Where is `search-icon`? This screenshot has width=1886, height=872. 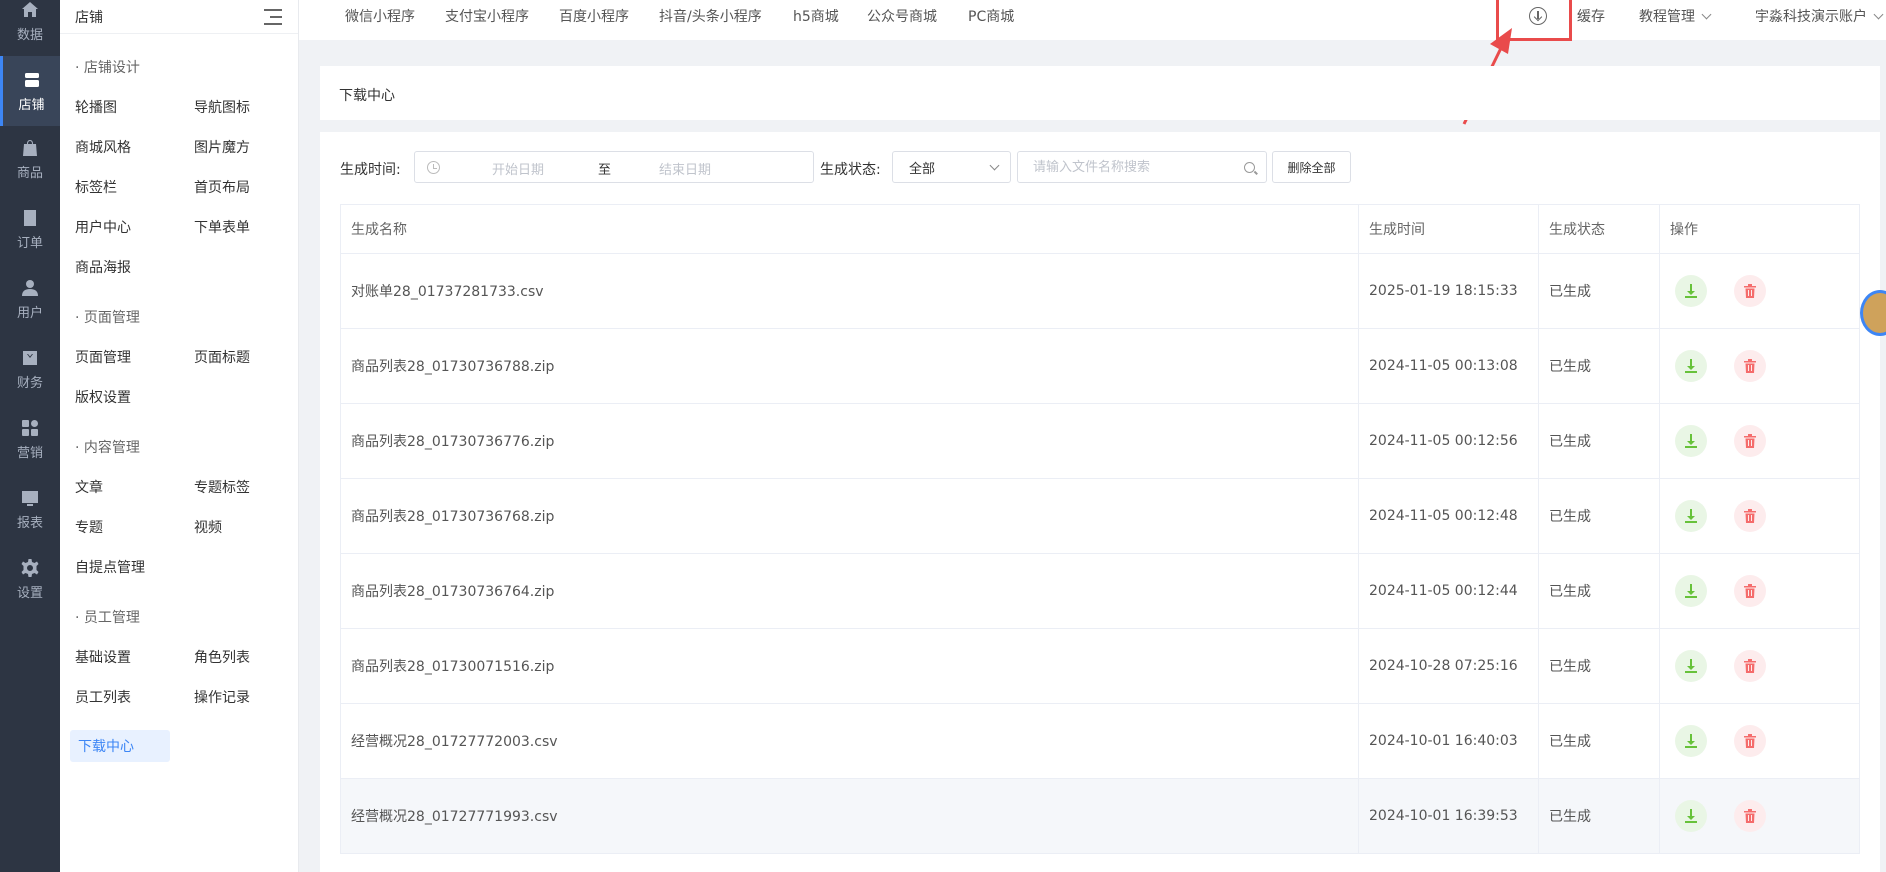
search-icon is located at coordinates (1249, 167).